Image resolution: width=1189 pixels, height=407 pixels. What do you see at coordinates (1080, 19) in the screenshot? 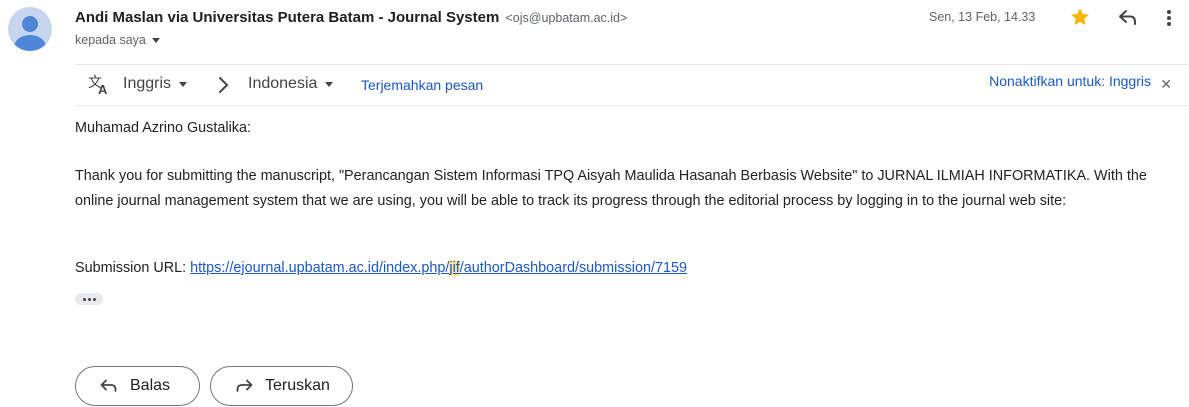
I see `star-icon` at bounding box center [1080, 19].